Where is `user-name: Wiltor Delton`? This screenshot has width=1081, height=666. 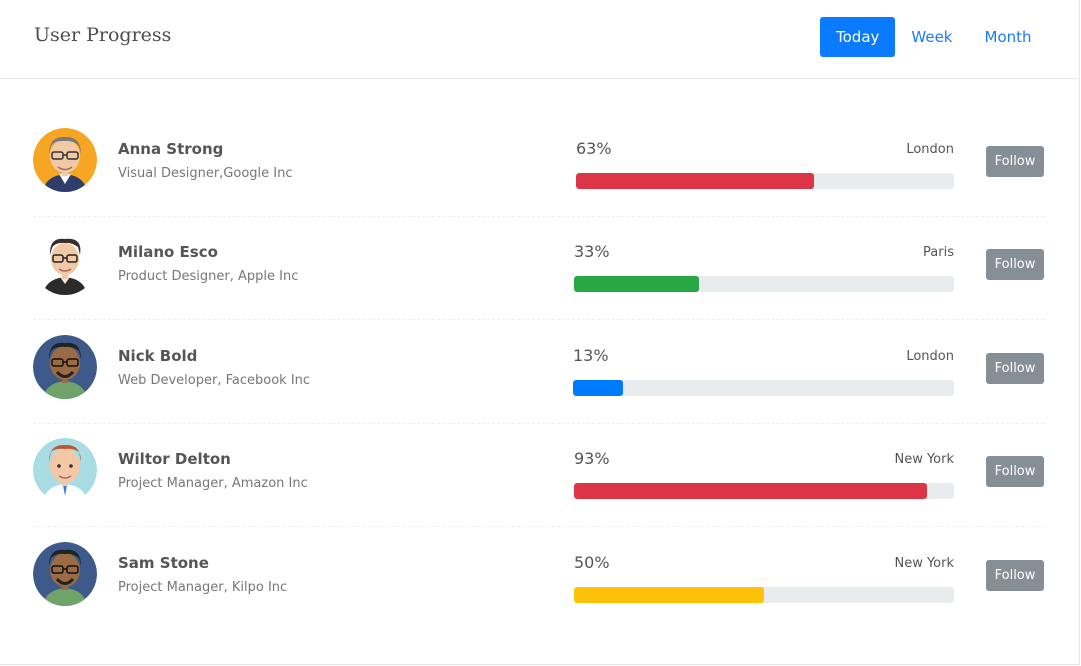 user-name: Wiltor Delton is located at coordinates (174, 459).